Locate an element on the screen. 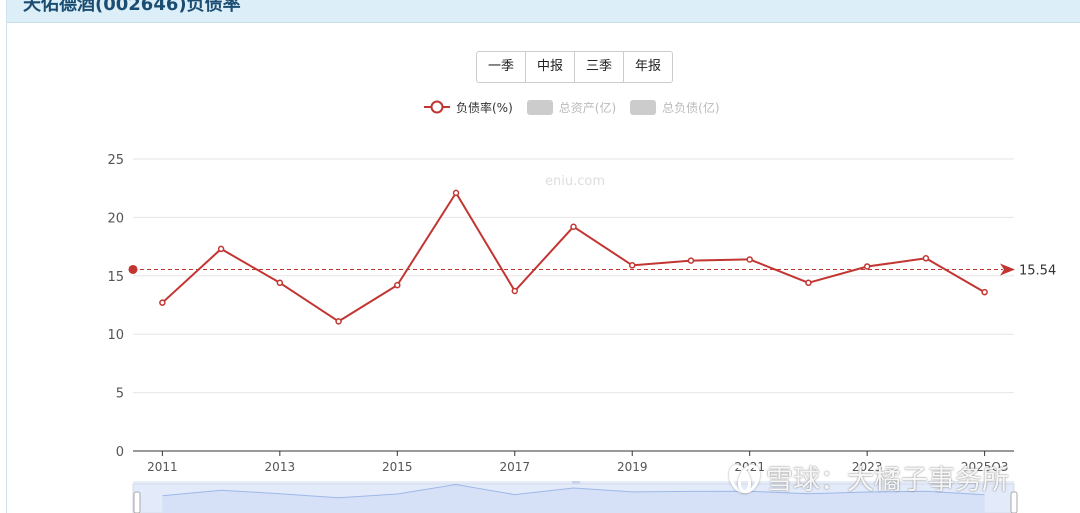 This screenshot has width=1080, height=513. y-tick-label: 20 is located at coordinates (115, 218).